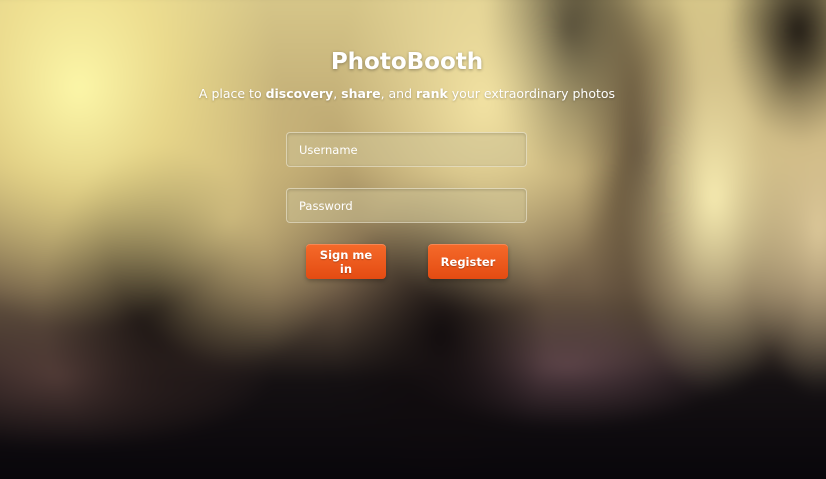  Describe the element at coordinates (432, 93) in the screenshot. I see `tagline-word-rank: rank` at that location.